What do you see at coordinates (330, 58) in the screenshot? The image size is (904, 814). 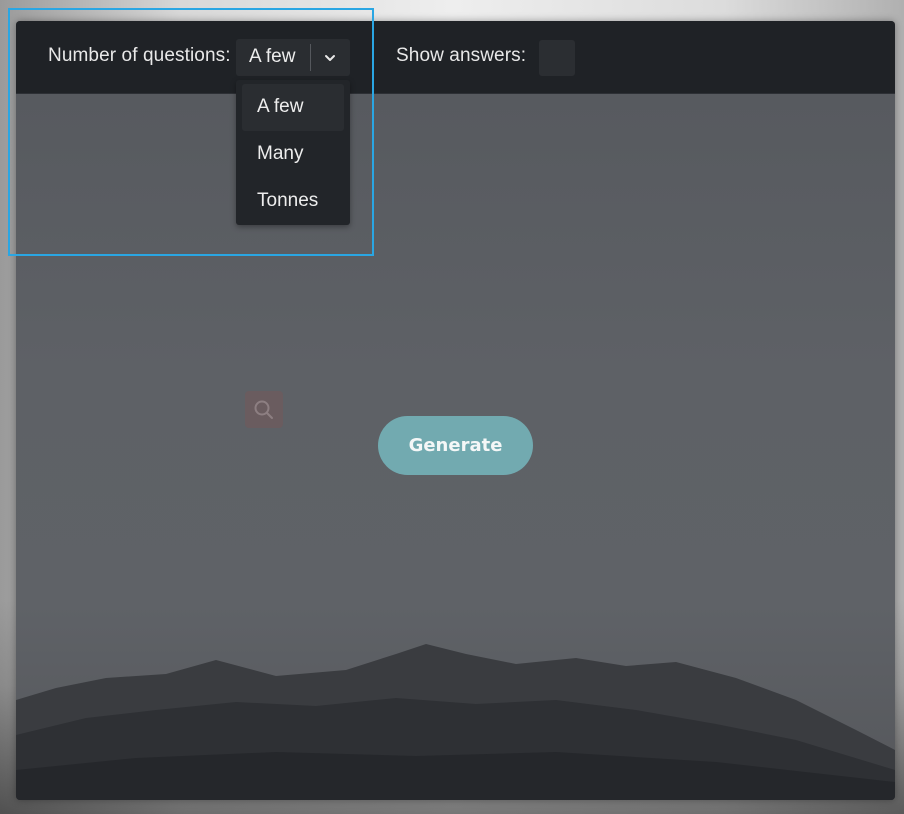 I see `chevron-down-icon` at bounding box center [330, 58].